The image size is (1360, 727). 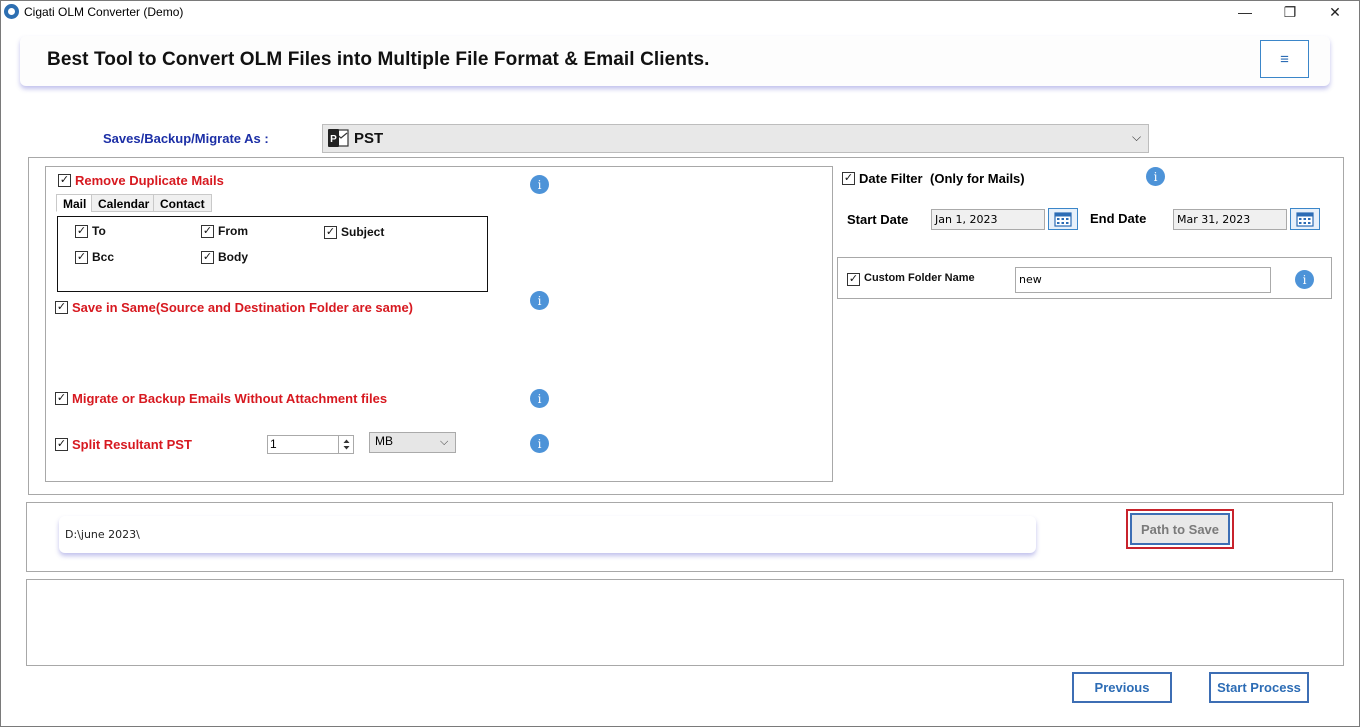 I want to click on menu-button: ≡, so click(x=1284, y=59).